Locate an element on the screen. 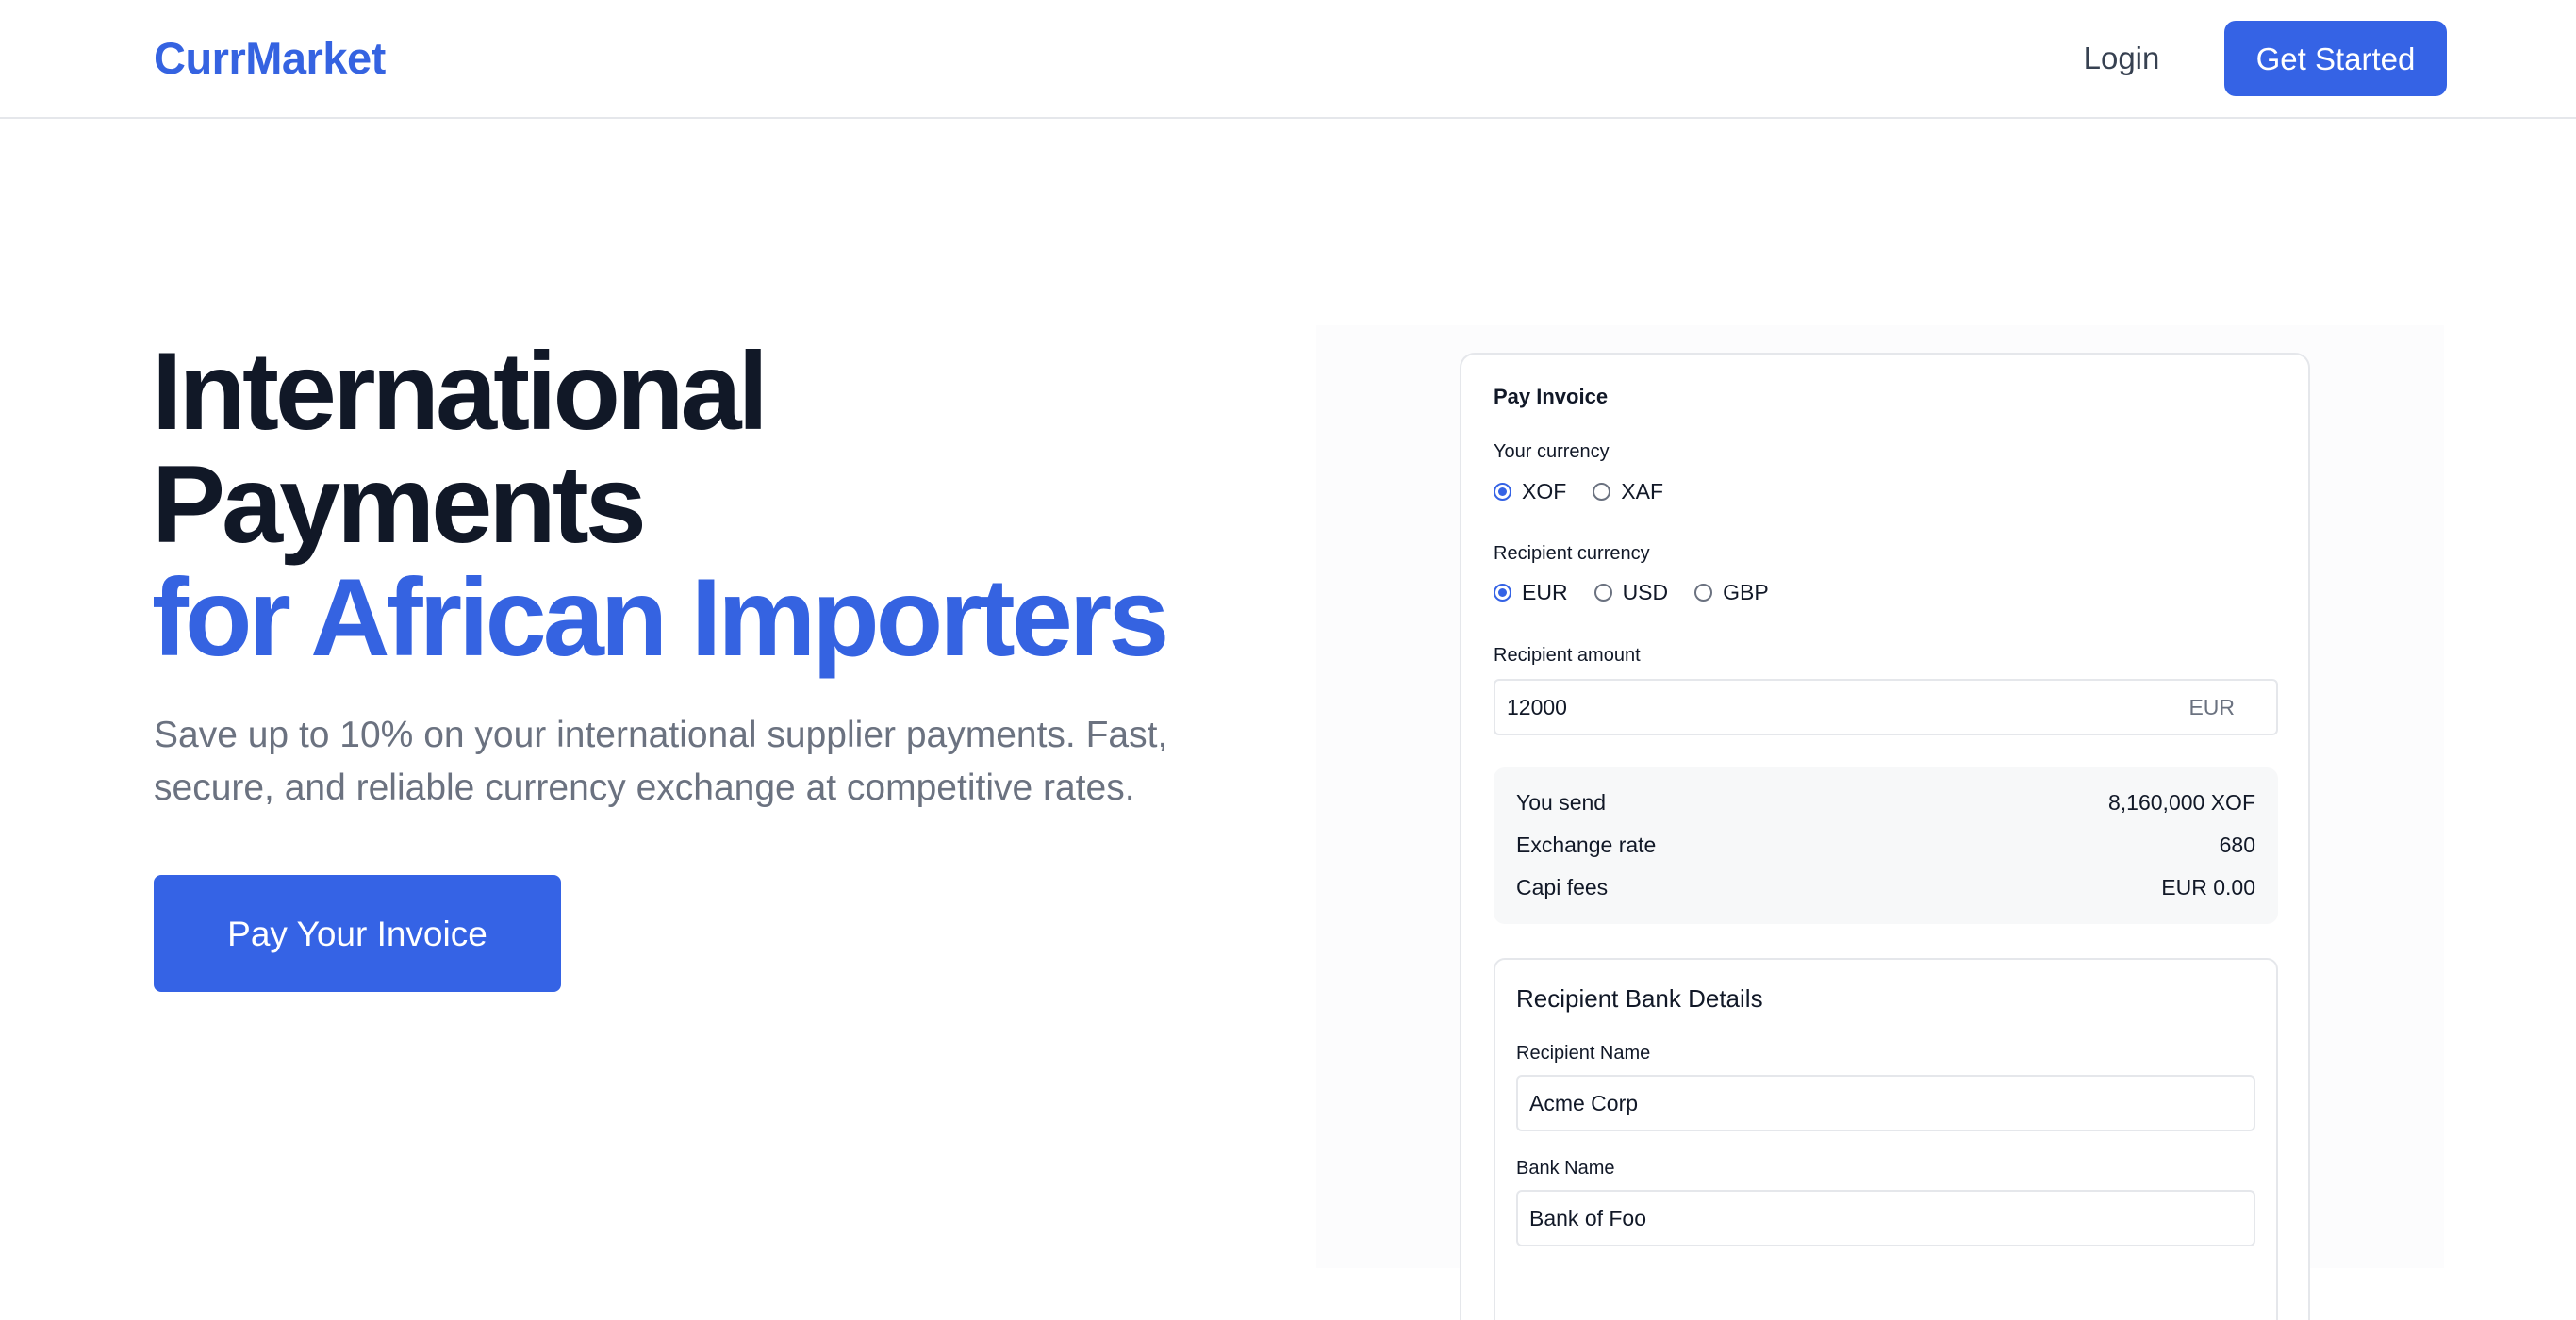  radio-xof: XOF is located at coordinates (1530, 491).